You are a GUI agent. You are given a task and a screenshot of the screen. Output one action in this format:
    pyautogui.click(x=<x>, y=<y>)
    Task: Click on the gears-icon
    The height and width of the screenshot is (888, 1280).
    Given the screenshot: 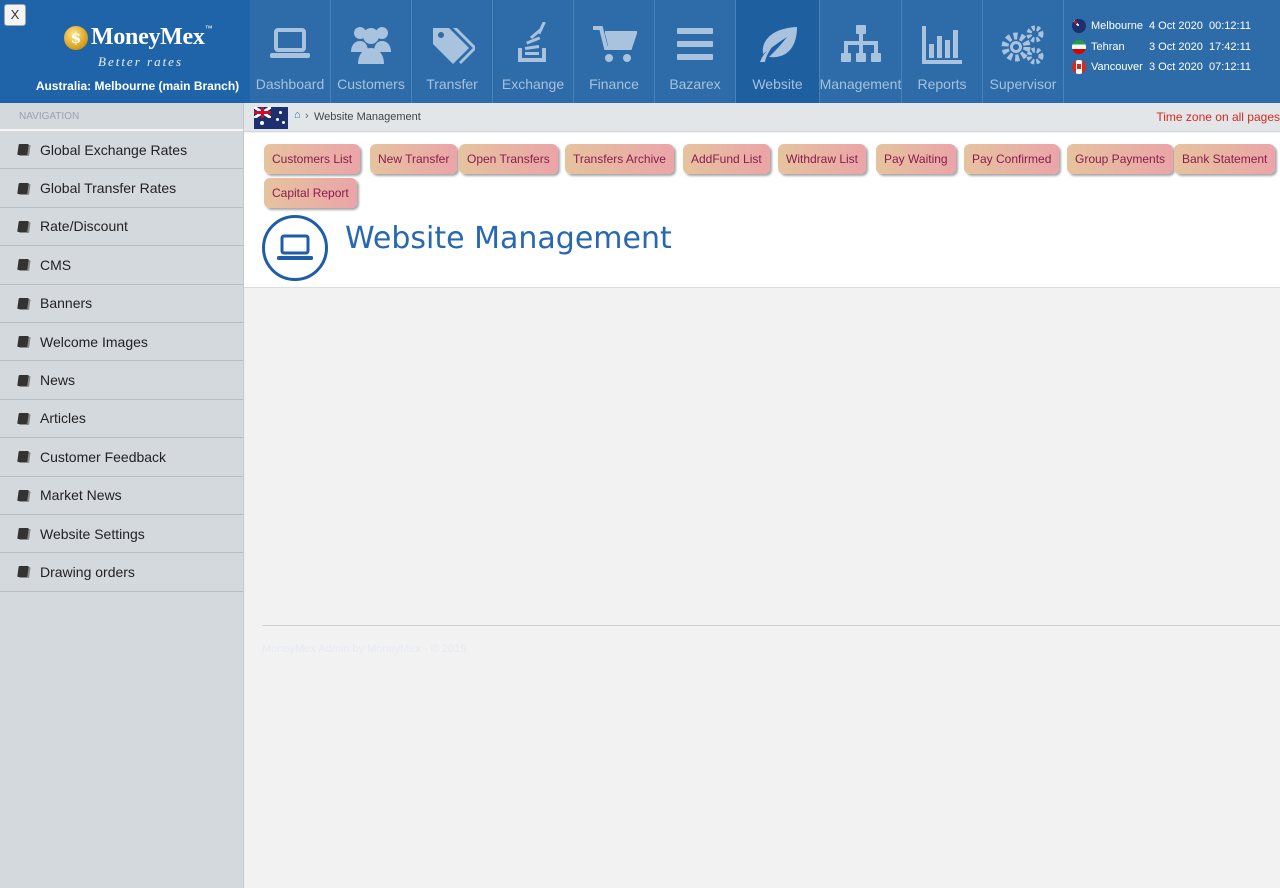 What is the action you would take?
    pyautogui.click(x=1023, y=44)
    